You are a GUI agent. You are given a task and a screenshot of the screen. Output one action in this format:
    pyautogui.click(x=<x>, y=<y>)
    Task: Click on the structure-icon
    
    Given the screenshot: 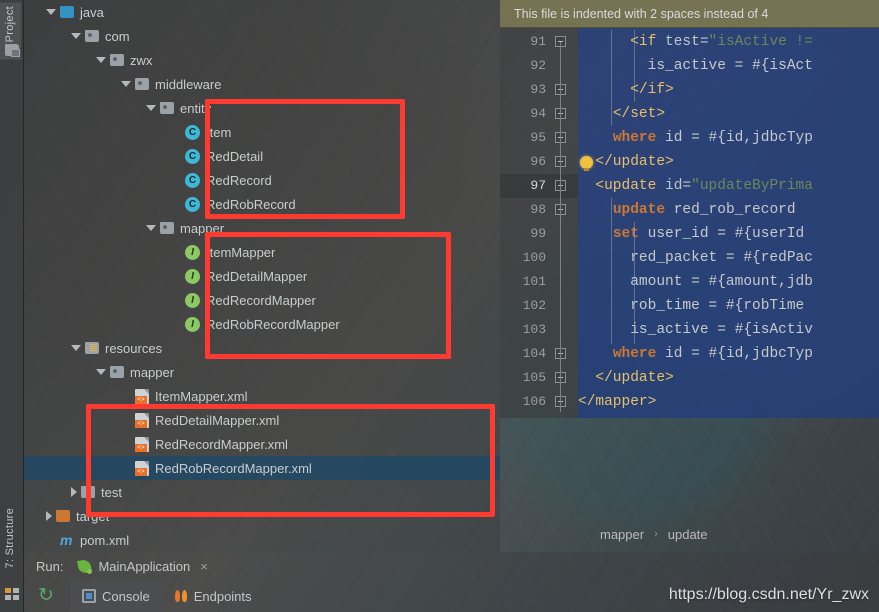 What is the action you would take?
    pyautogui.click(x=12, y=594)
    